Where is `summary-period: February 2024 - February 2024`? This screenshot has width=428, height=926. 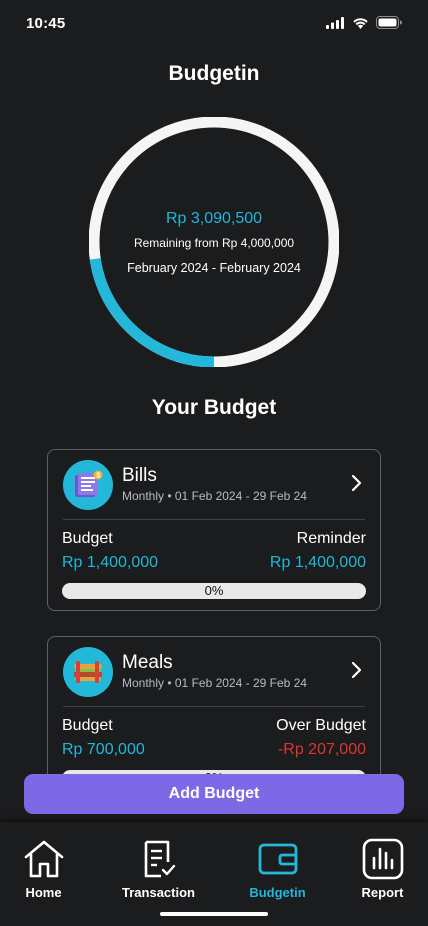 summary-period: February 2024 - February 2024 is located at coordinates (214, 268).